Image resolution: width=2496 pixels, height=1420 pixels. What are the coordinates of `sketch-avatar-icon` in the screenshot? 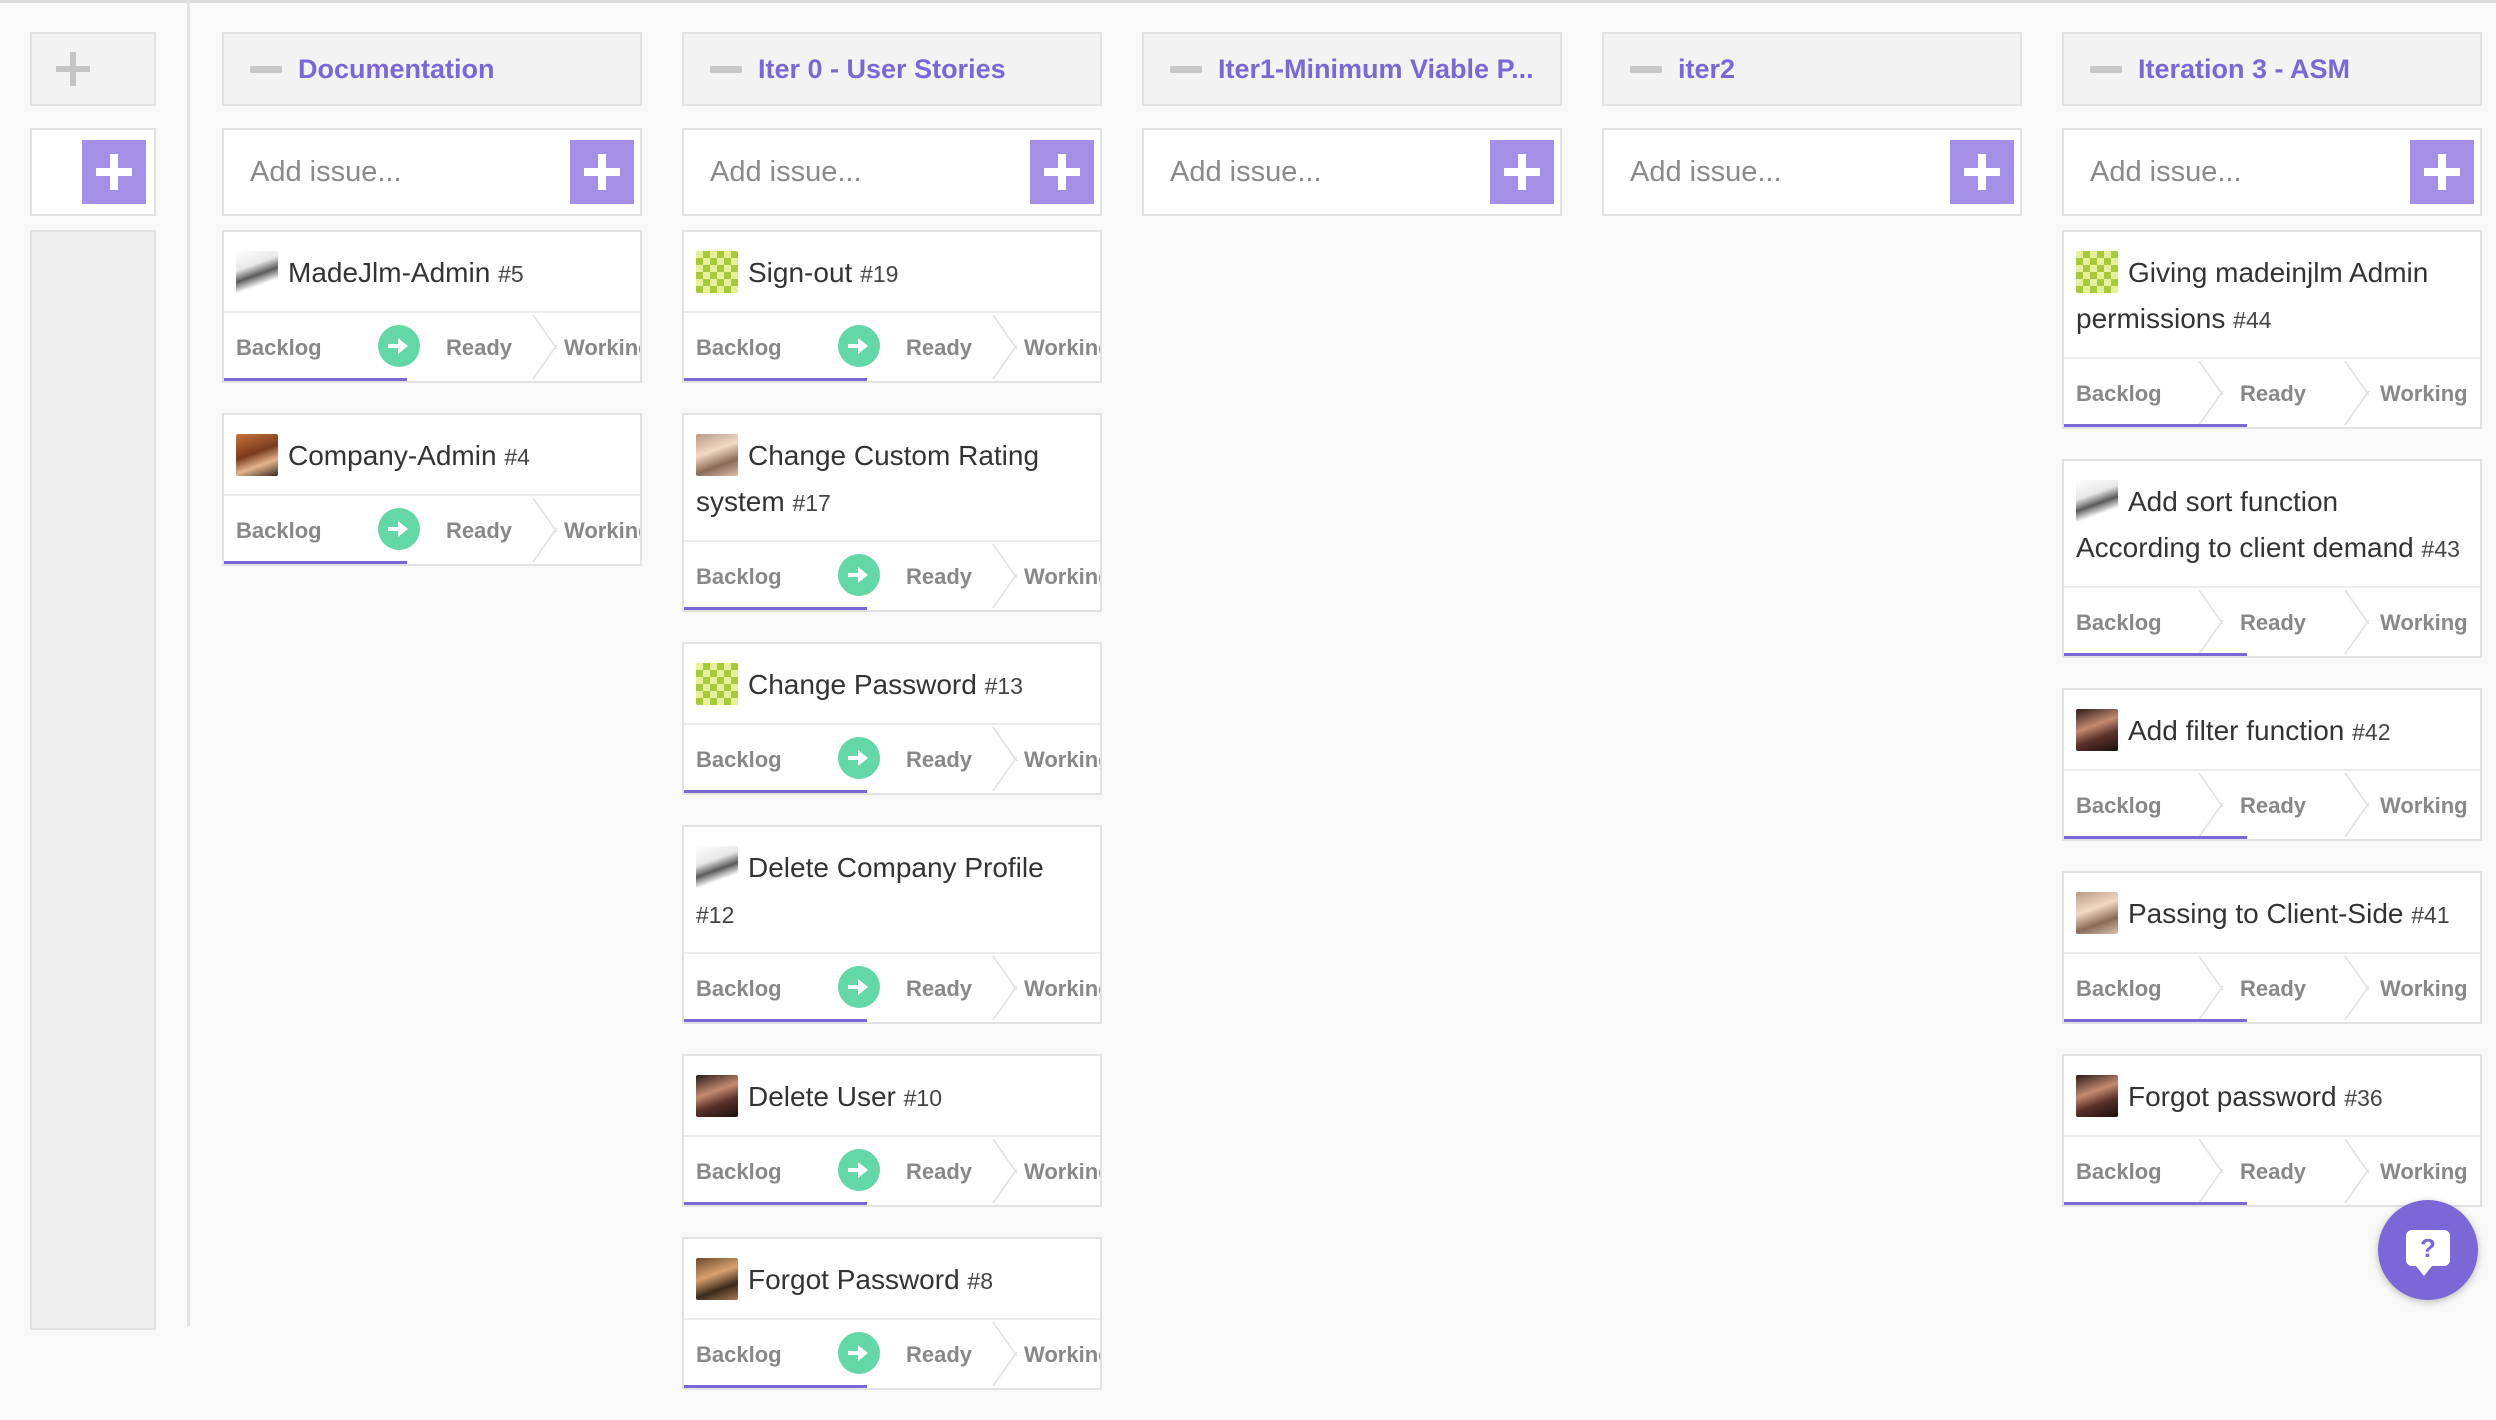 It's located at (257, 271).